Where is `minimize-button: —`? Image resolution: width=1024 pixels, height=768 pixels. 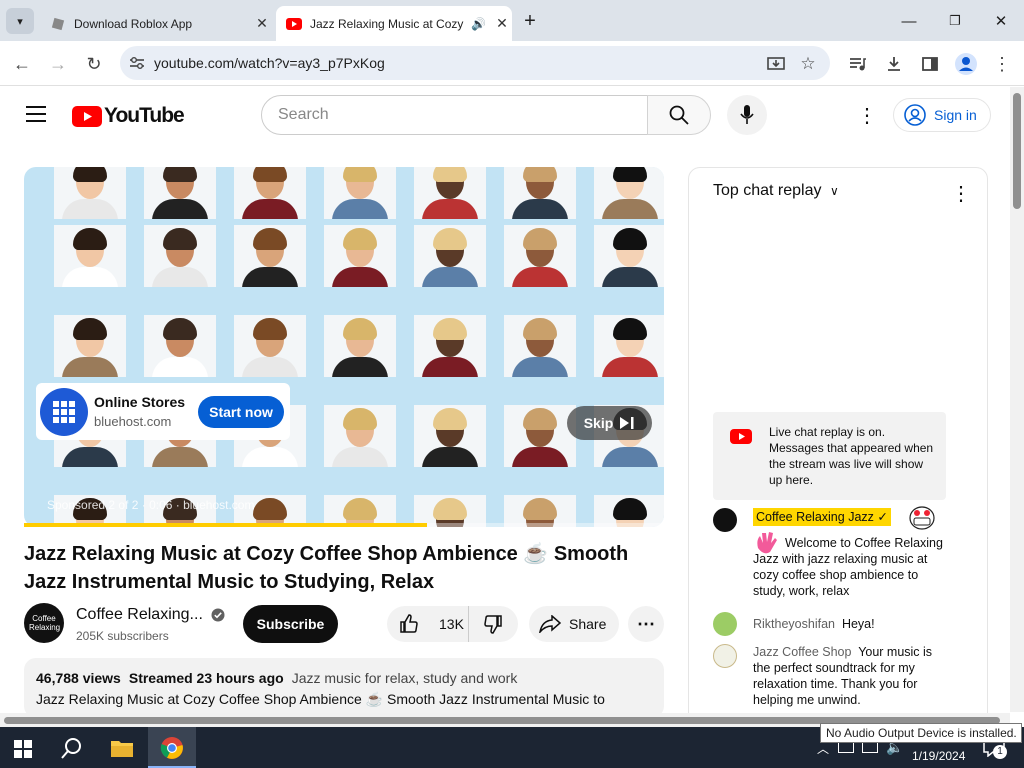 minimize-button: — is located at coordinates (909, 21).